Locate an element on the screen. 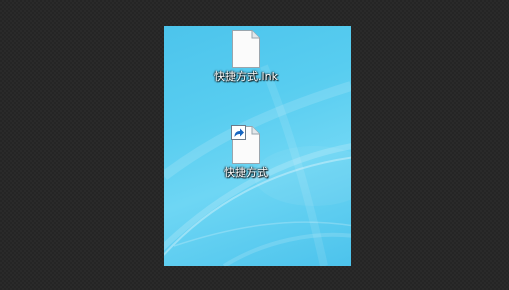 The height and width of the screenshot is (290, 509). desktop-icon-shortcut: 快捷方式 is located at coordinates (246, 152).